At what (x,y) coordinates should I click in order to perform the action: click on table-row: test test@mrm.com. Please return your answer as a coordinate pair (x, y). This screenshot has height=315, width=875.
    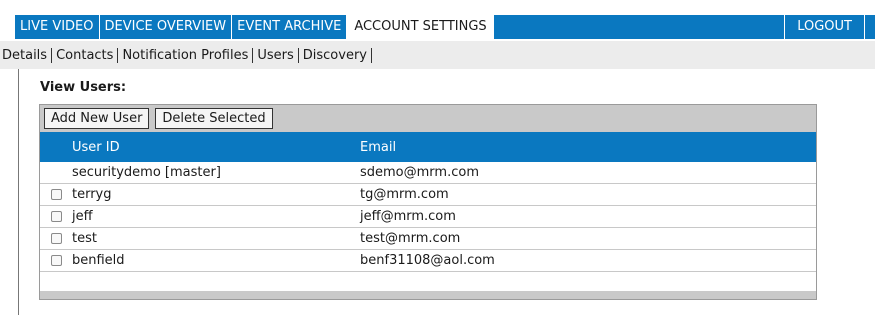
    Looking at the image, I should click on (428, 239).